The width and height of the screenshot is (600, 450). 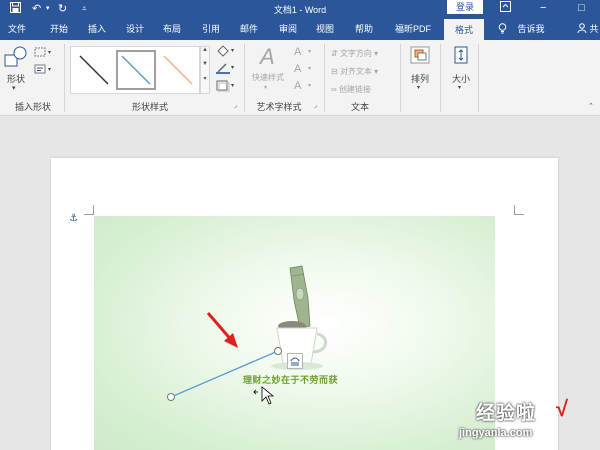 I want to click on text-fill-dropdown-icon: ▾, so click(x=309, y=51).